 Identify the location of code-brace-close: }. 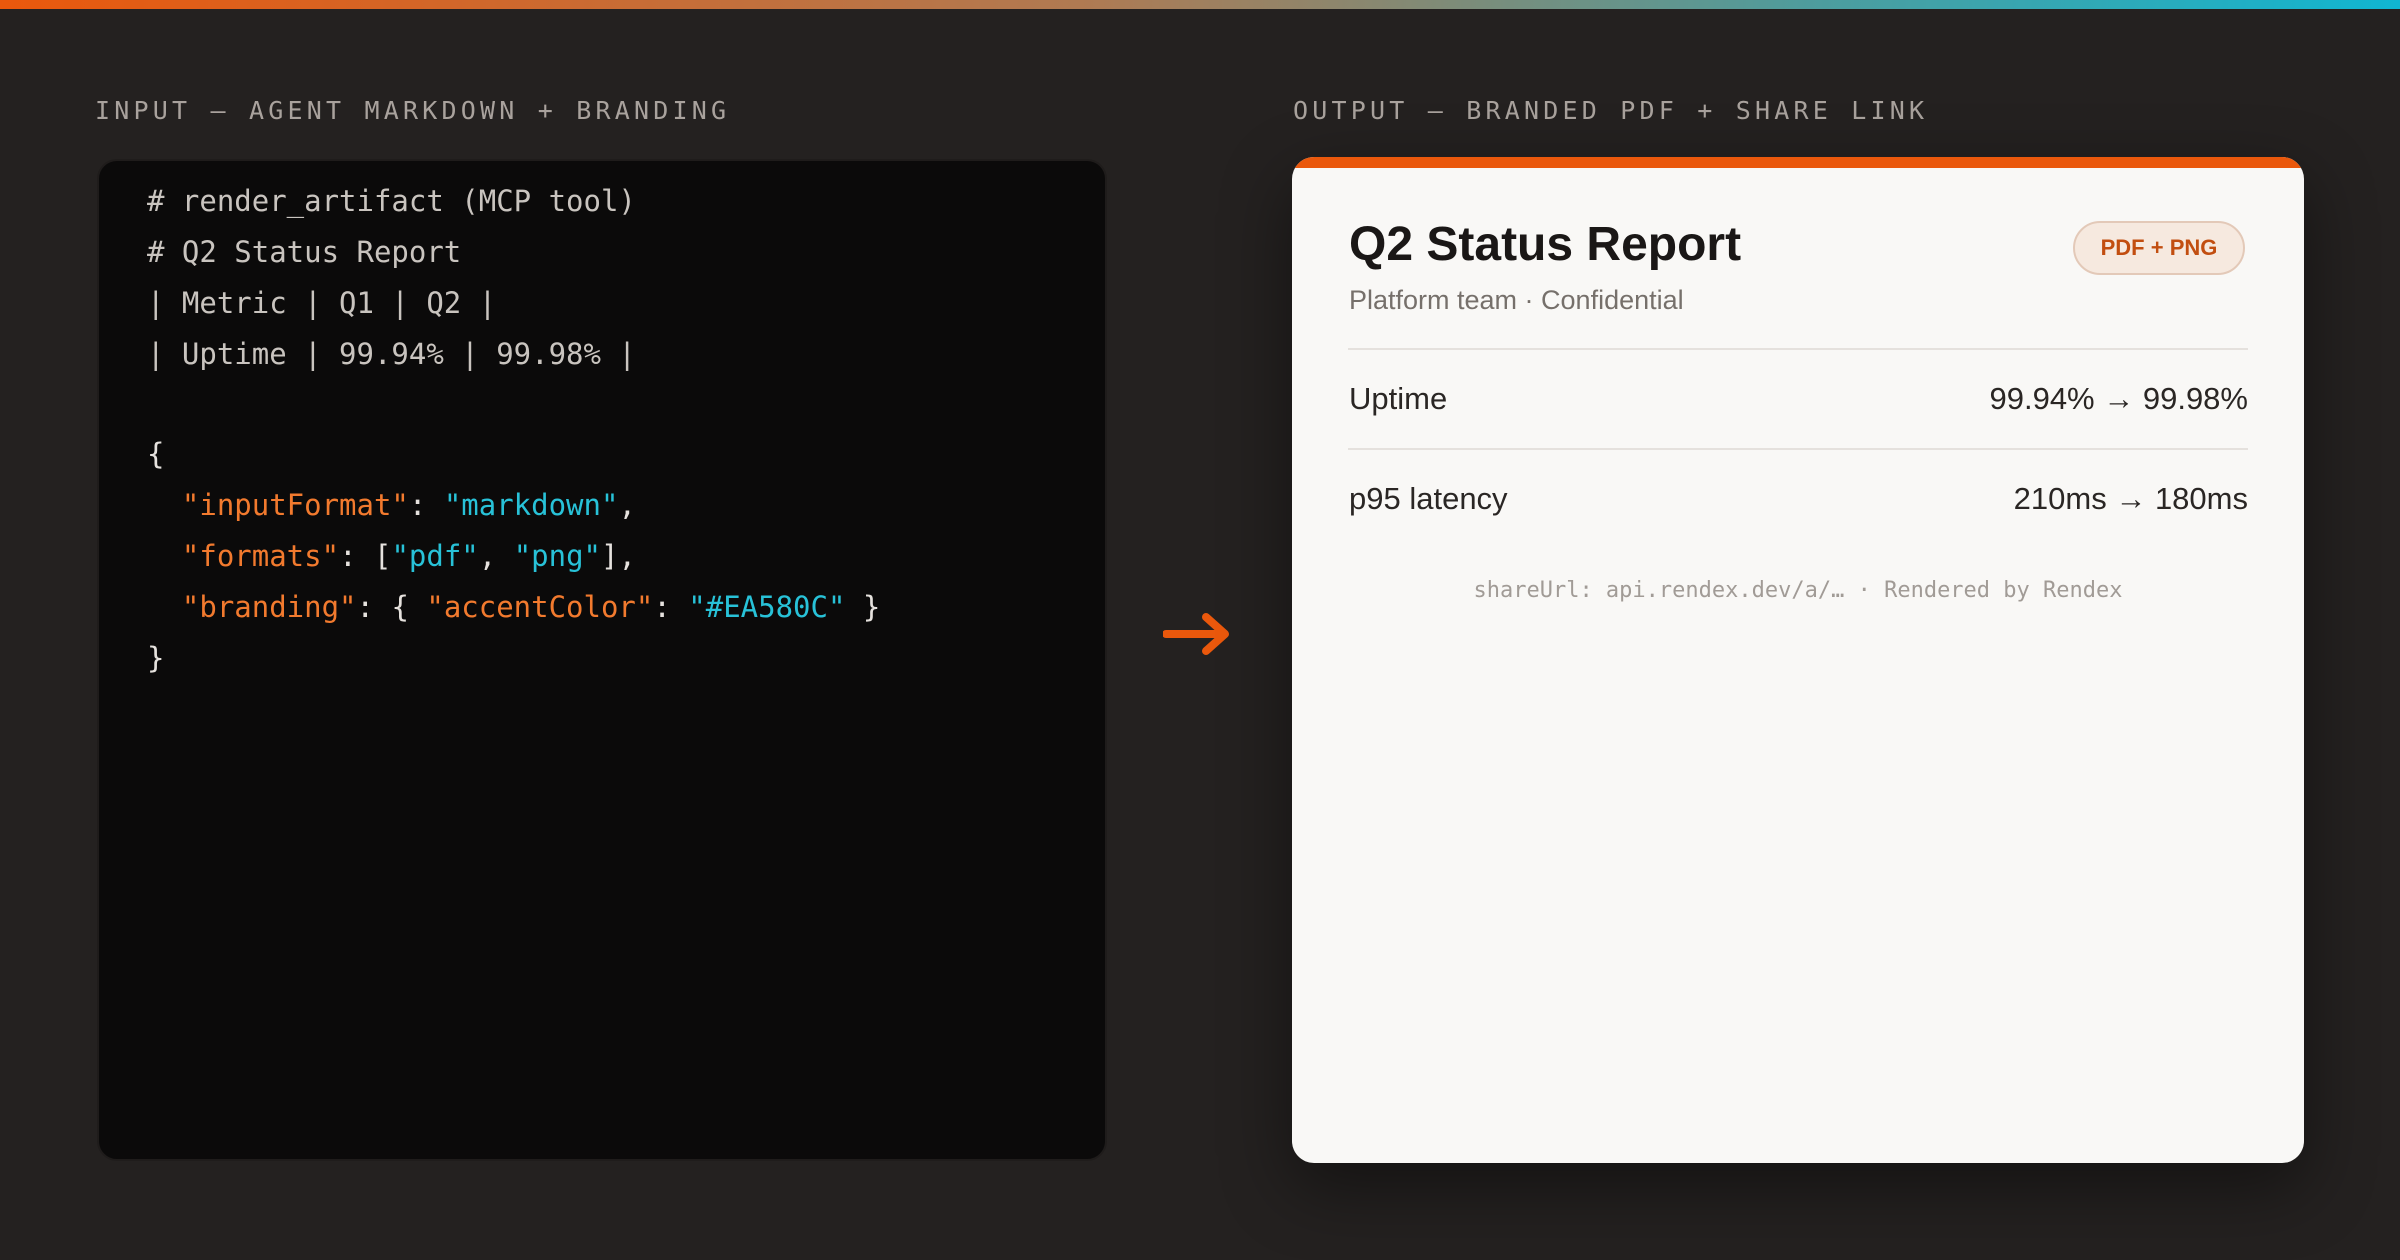
(156, 658).